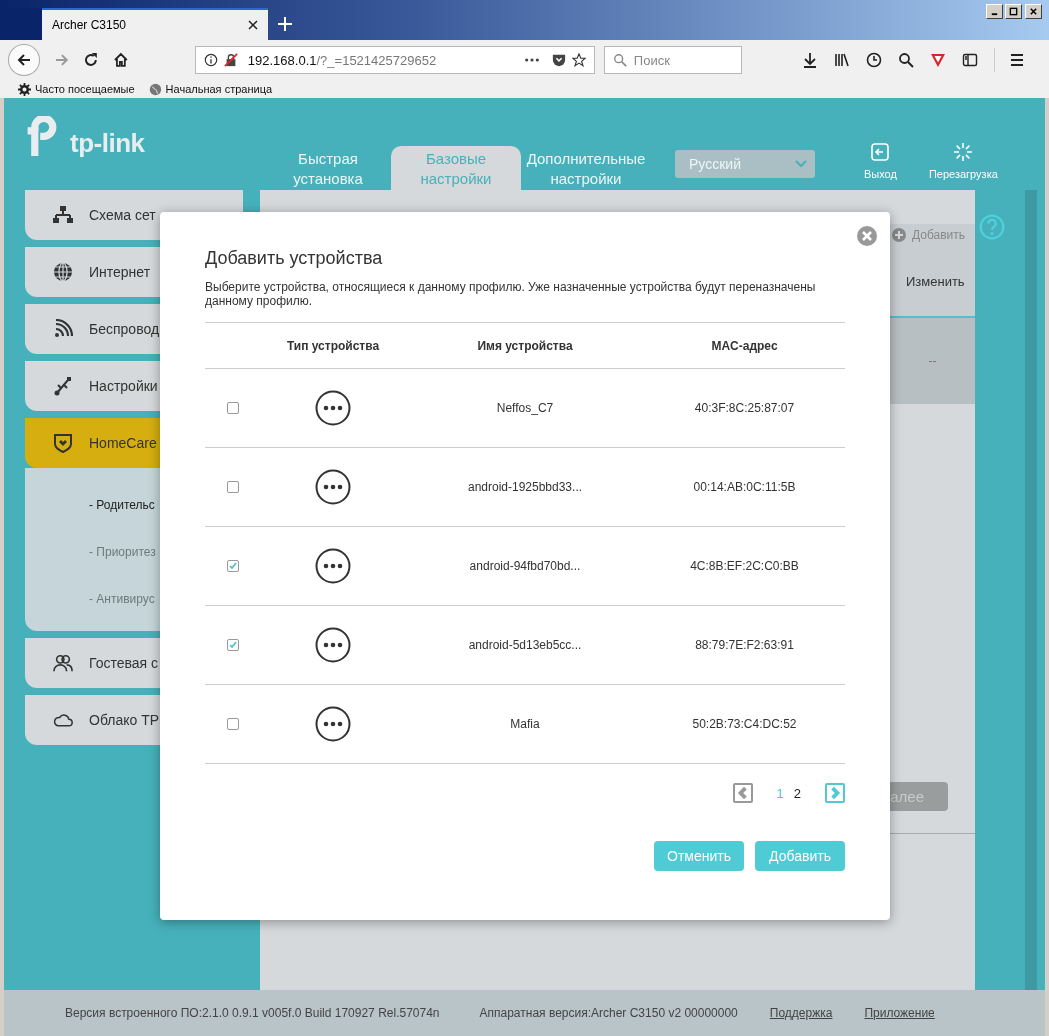 This screenshot has height=1036, width=1049. What do you see at coordinates (744, 345) in the screenshot?
I see `column-header: MAC-адрес` at bounding box center [744, 345].